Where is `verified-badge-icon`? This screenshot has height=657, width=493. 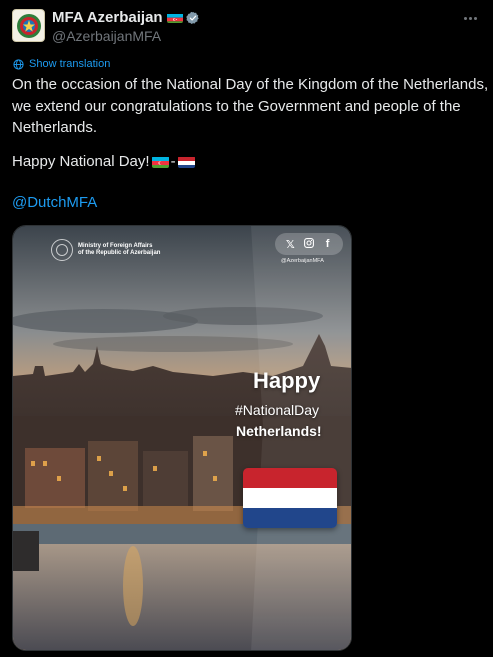 verified-badge-icon is located at coordinates (192, 18).